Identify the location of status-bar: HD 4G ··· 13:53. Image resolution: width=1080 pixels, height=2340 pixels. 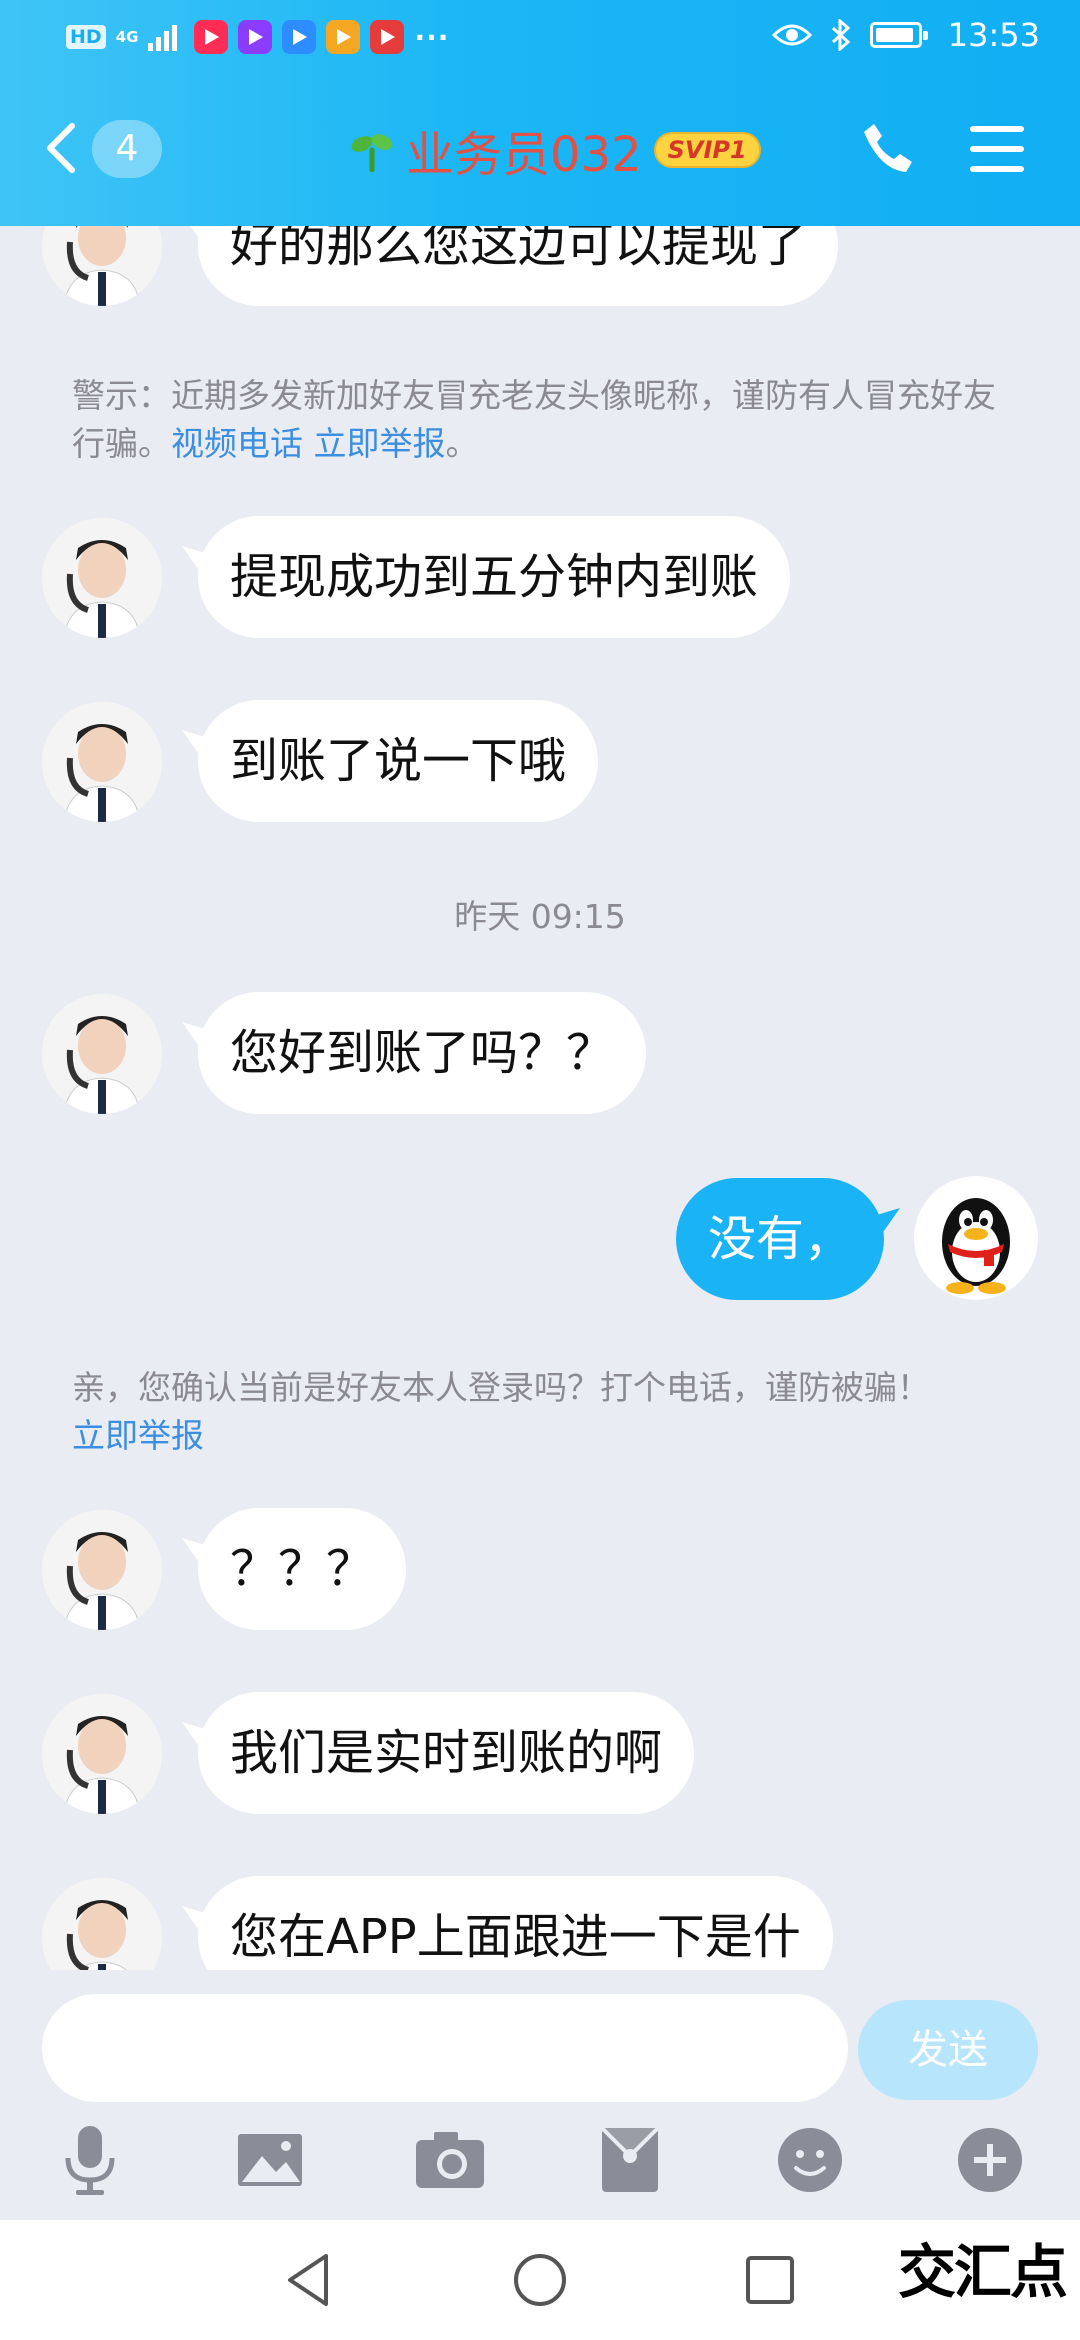
(540, 38).